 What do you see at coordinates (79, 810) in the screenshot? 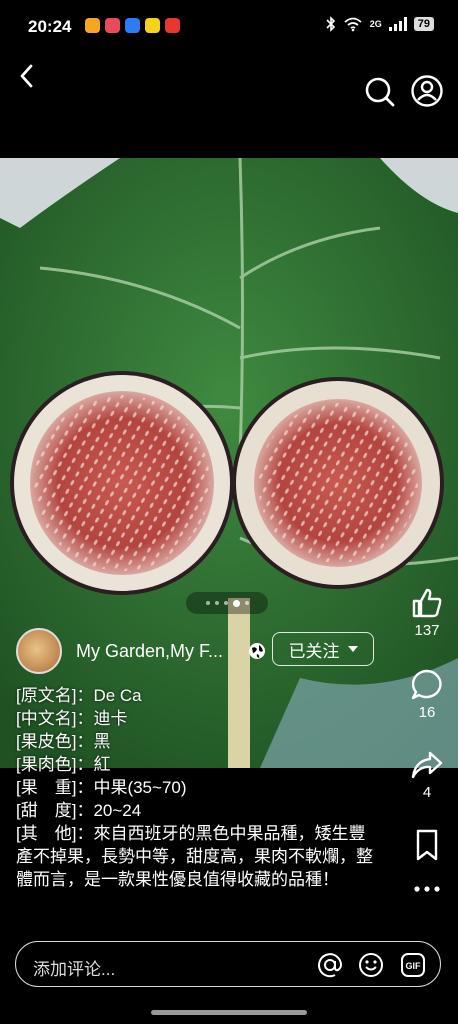
I see `description-line: [甜 度]：20~24` at bounding box center [79, 810].